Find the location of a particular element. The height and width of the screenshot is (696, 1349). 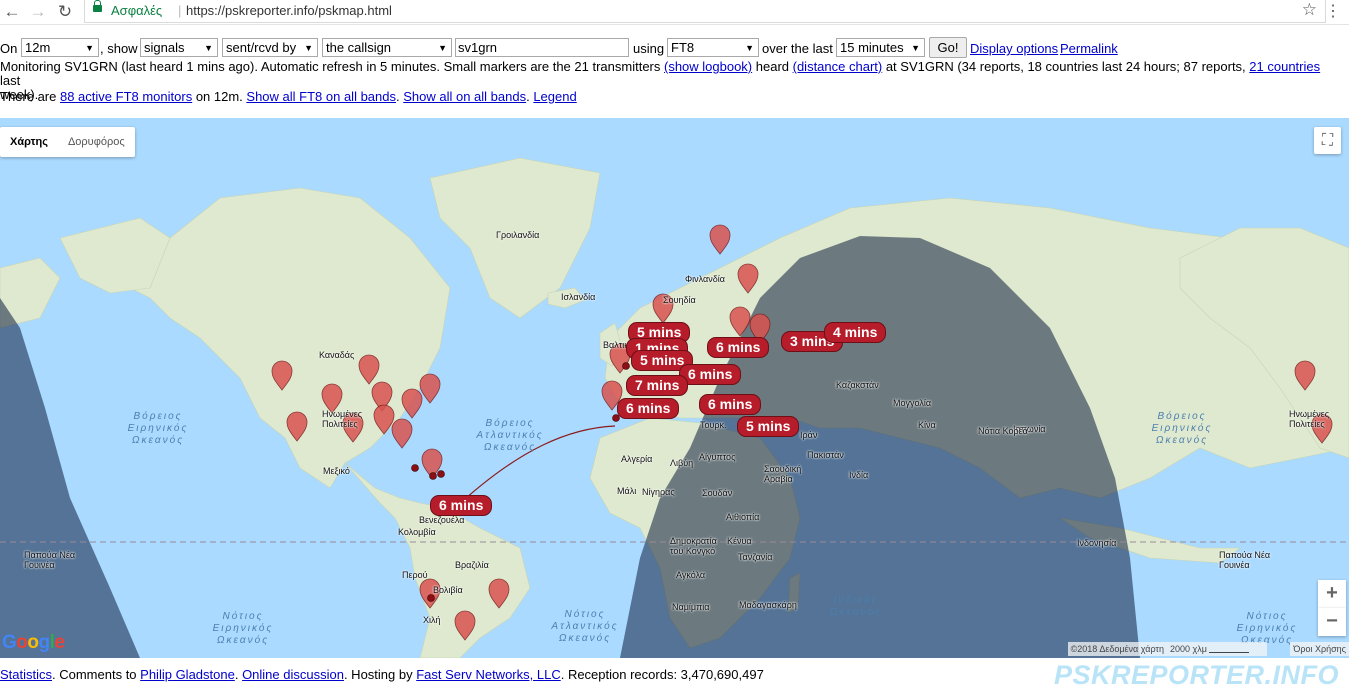

go-button: Go! is located at coordinates (948, 47).